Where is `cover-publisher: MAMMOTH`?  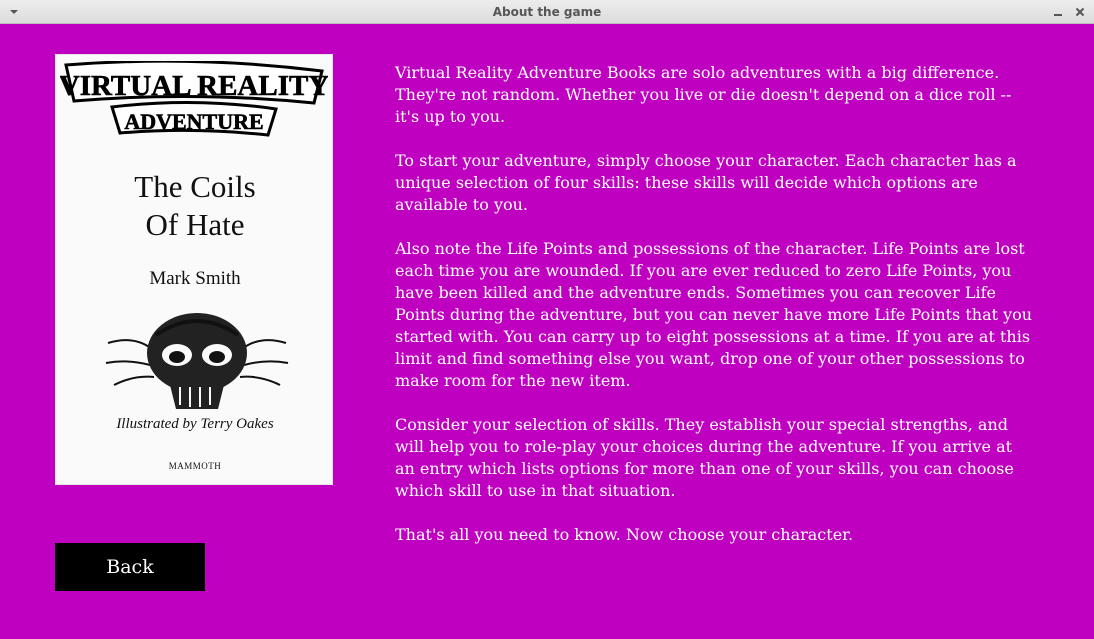 cover-publisher: MAMMOTH is located at coordinates (195, 466).